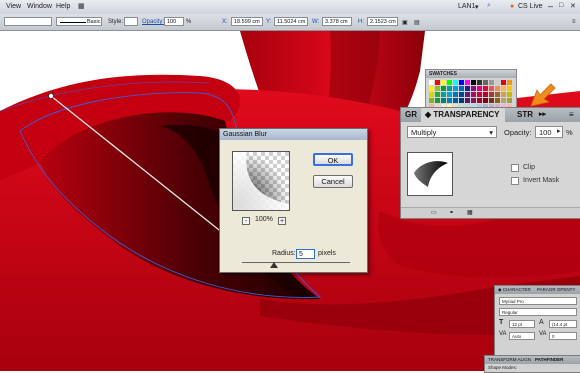  What do you see at coordinates (81, 6) in the screenshot?
I see `bridge-icon: ▦` at bounding box center [81, 6].